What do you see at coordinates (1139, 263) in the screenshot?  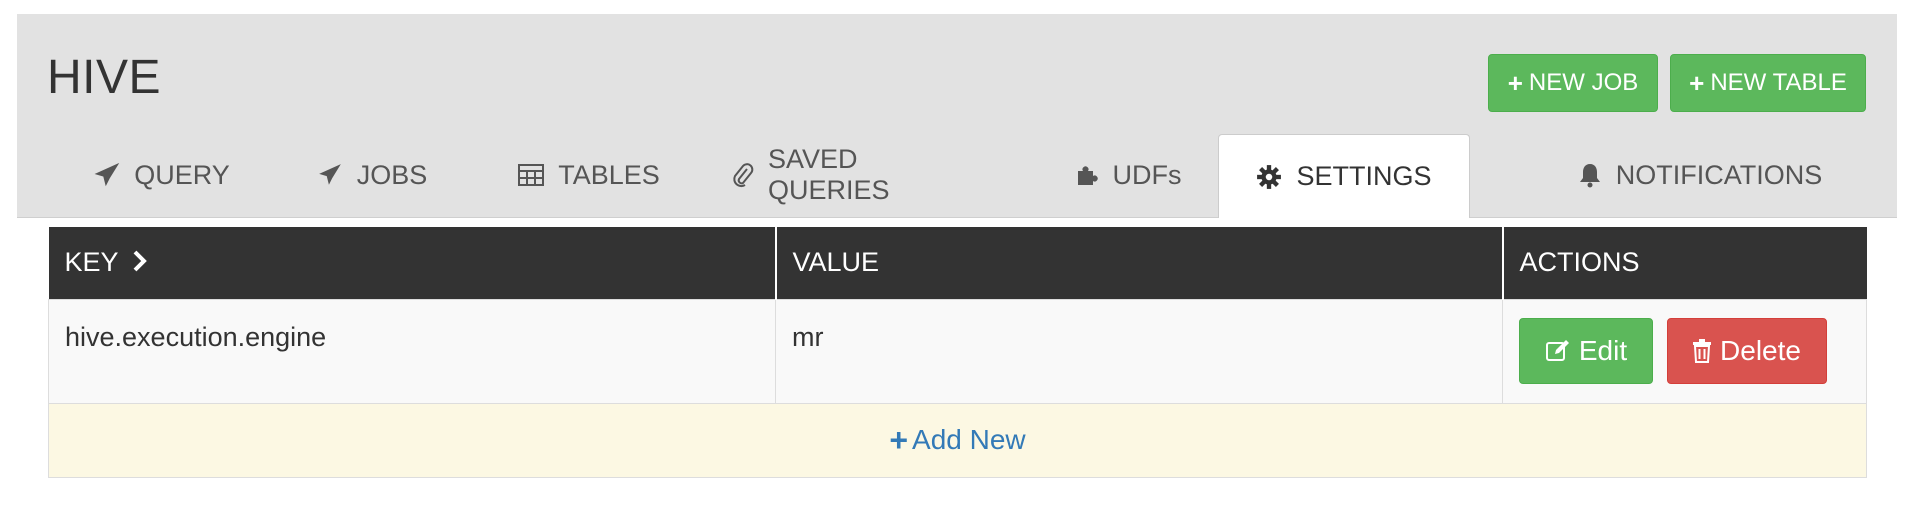 I see `column-header-value: VALUE` at bounding box center [1139, 263].